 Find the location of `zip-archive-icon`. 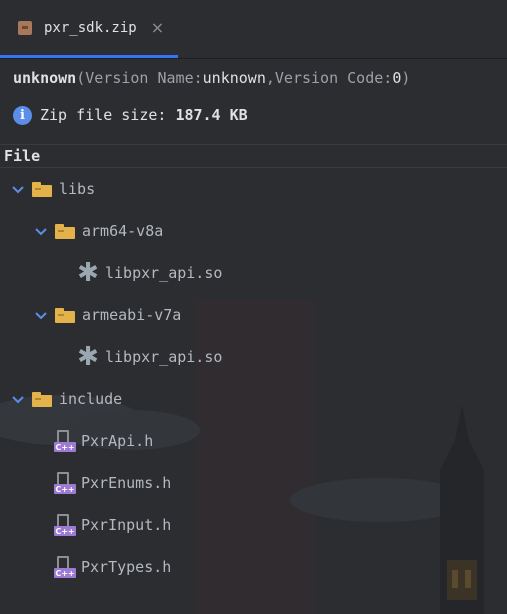

zip-archive-icon is located at coordinates (25, 27).